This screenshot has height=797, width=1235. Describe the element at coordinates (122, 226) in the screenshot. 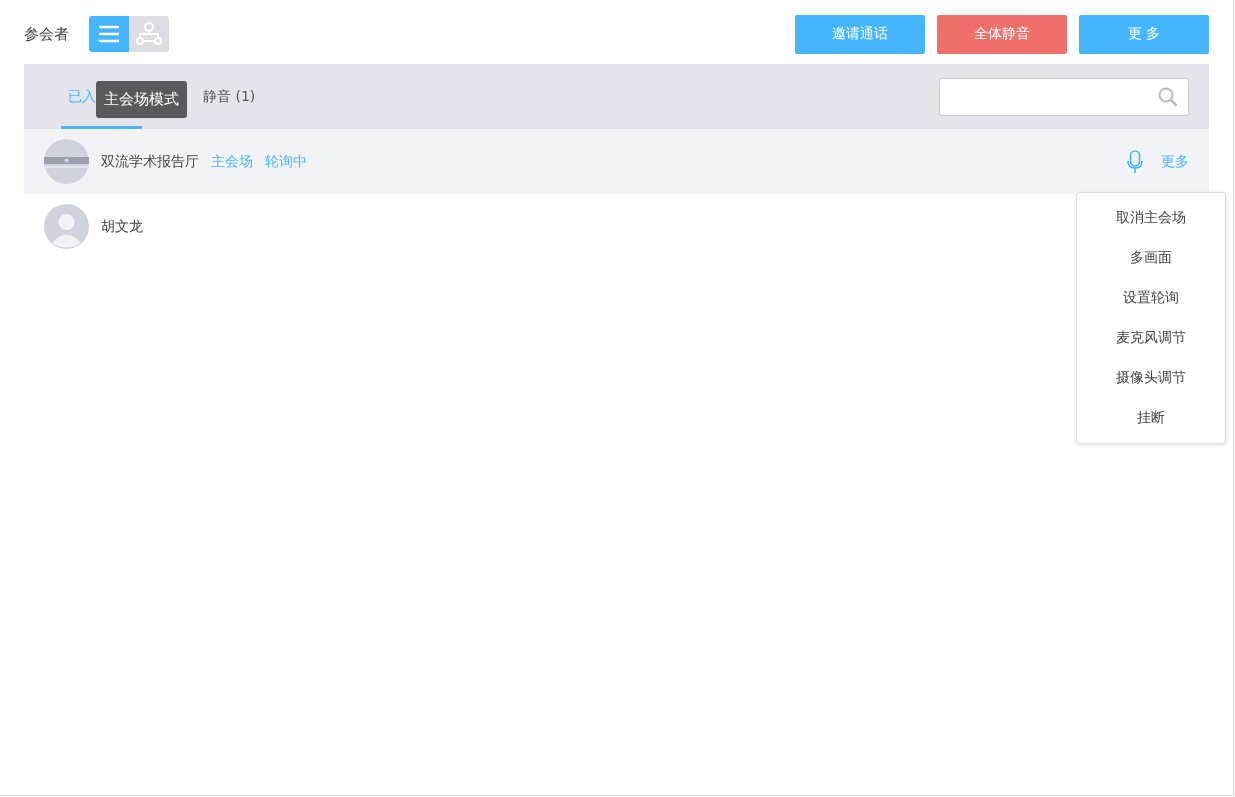

I see `participant-name: 胡文龙` at that location.